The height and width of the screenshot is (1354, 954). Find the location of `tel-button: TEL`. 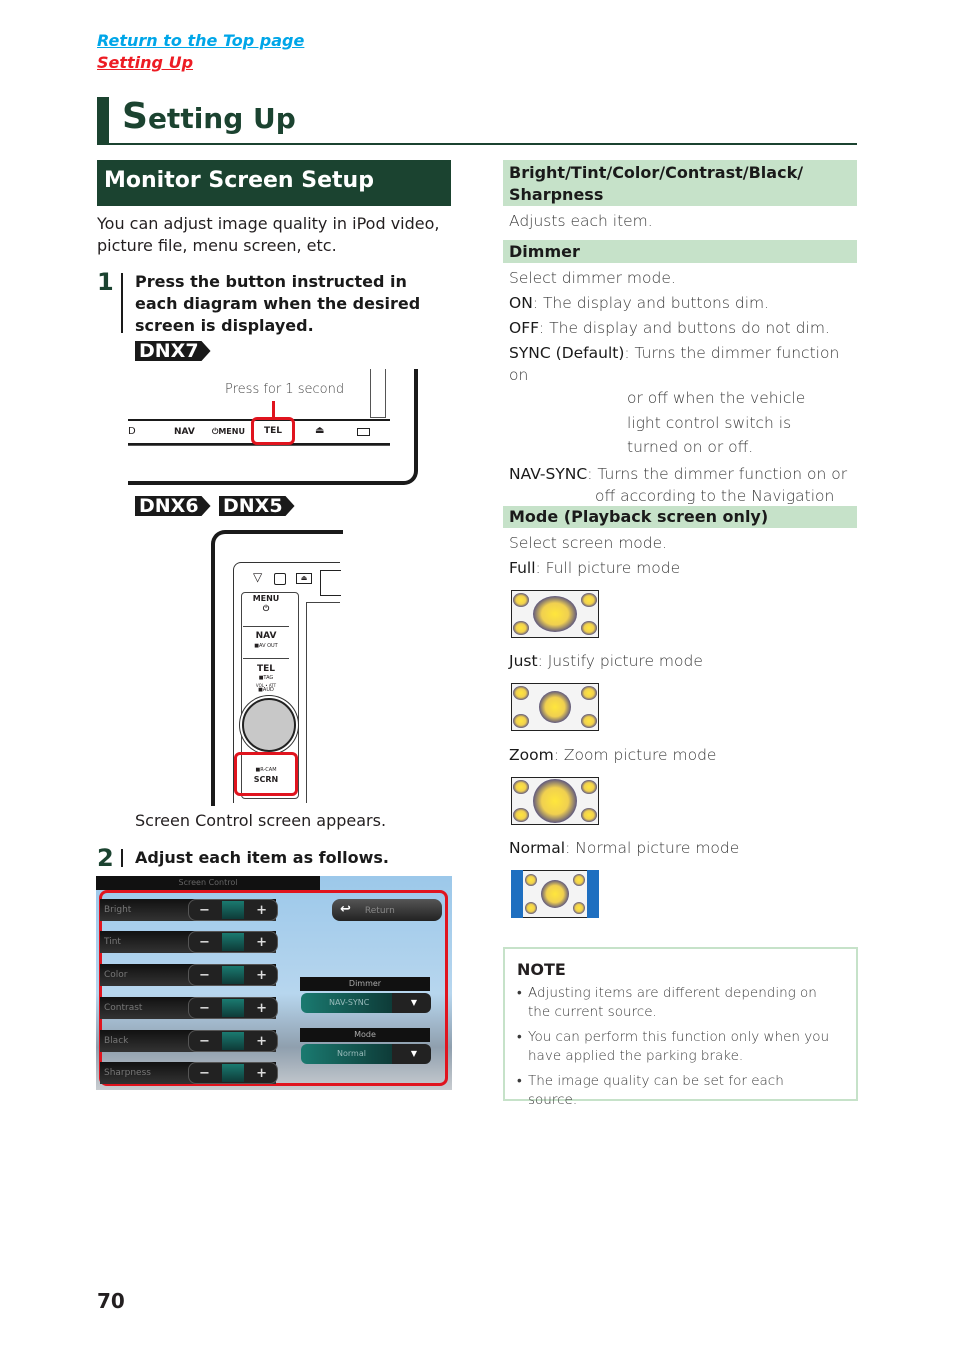

tel-button: TEL is located at coordinates (266, 669).